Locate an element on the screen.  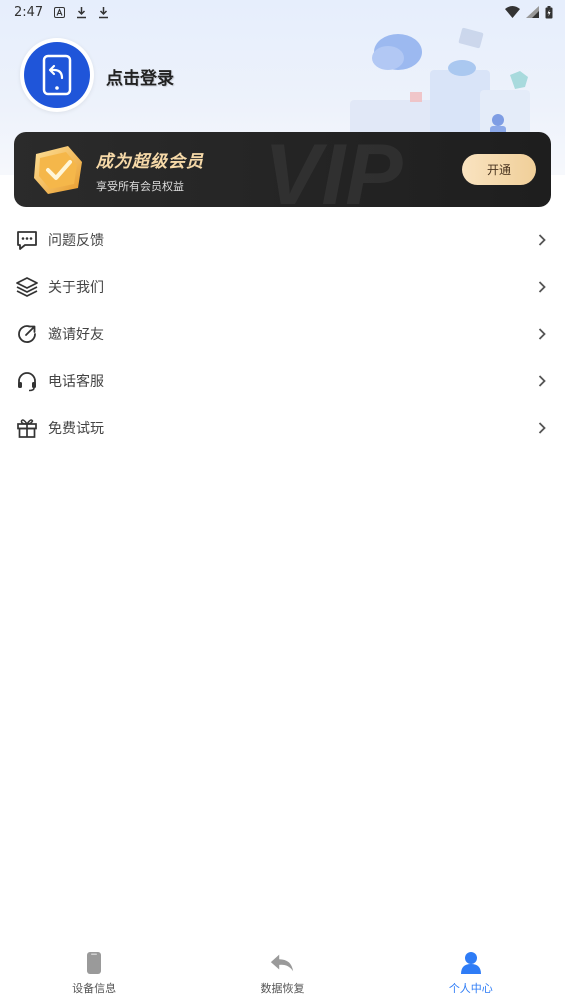
signal-icon is located at coordinates (532, 12).